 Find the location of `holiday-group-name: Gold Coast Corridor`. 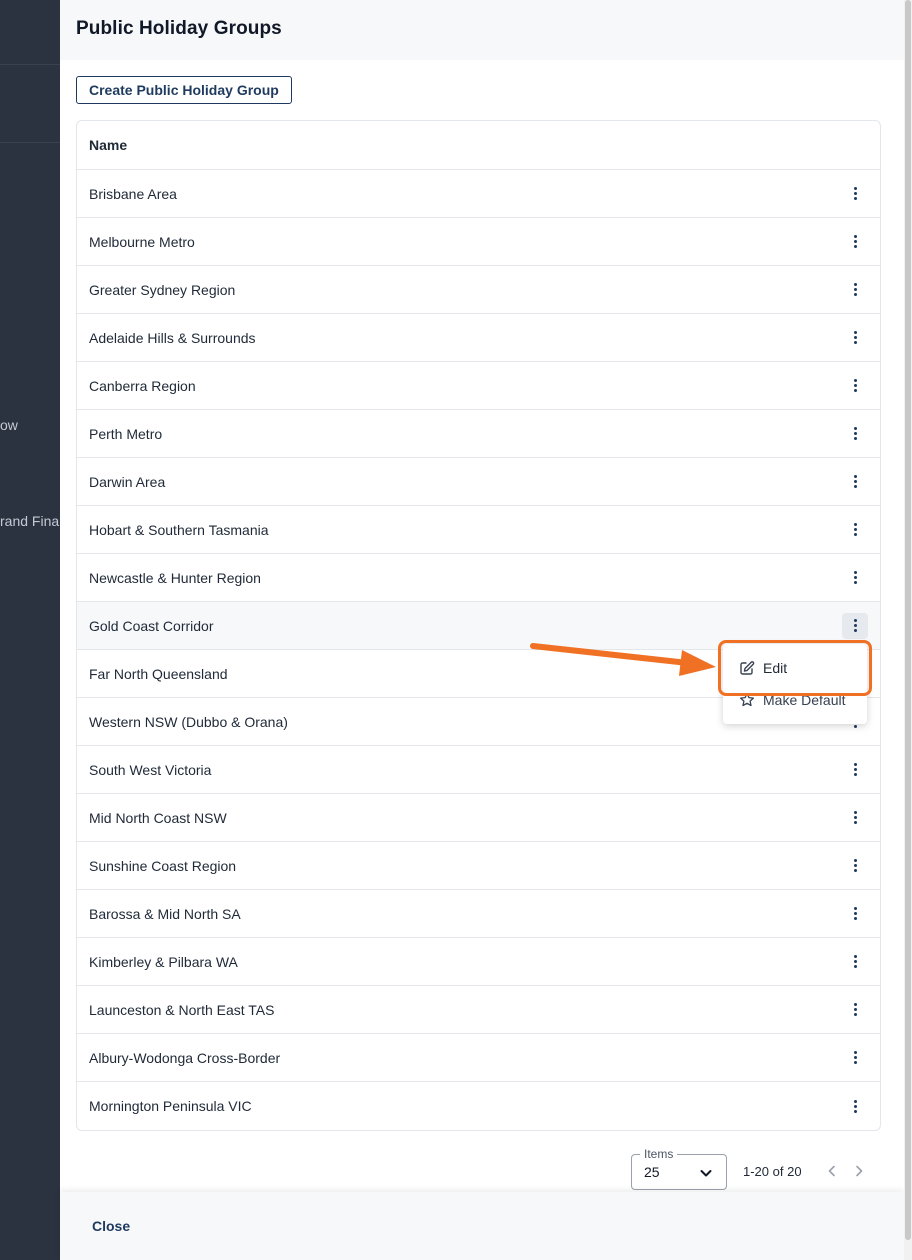

holiday-group-name: Gold Coast Corridor is located at coordinates (151, 625).